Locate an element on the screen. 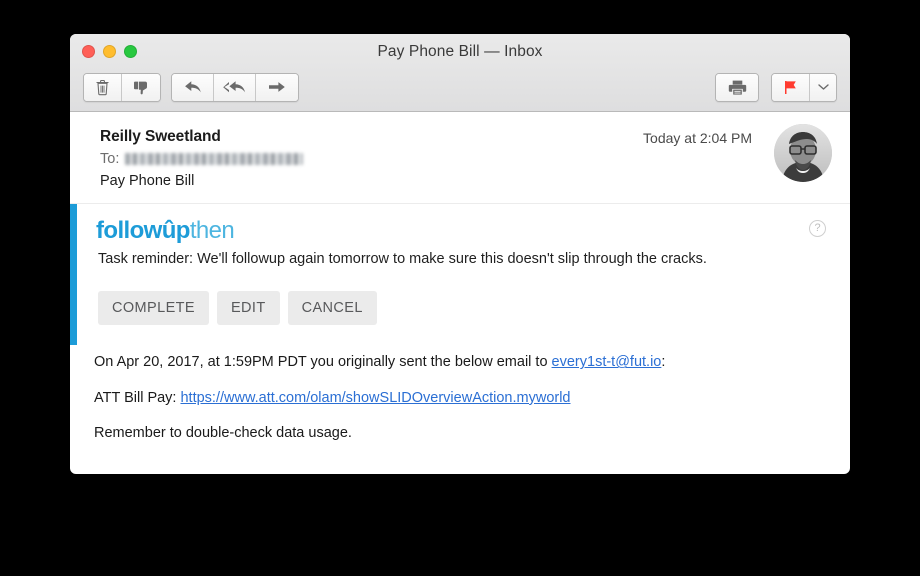 Image resolution: width=920 pixels, height=576 pixels. flag-icon is located at coordinates (790, 87).